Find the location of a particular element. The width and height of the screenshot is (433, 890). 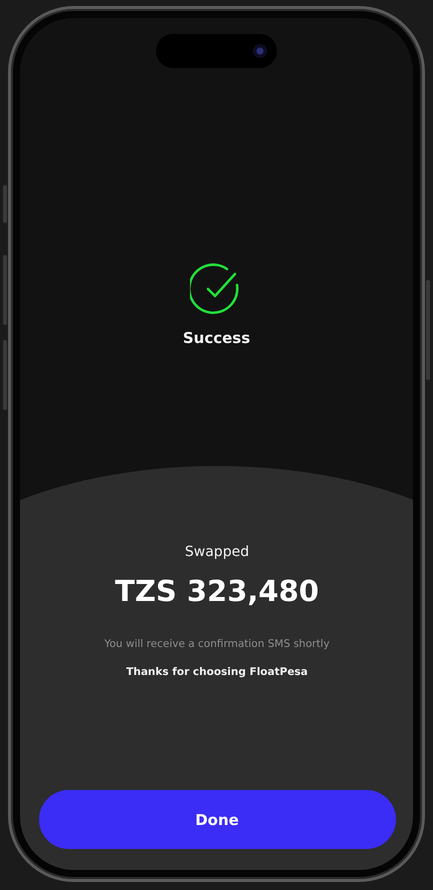

amount-text: TZS 323,480 is located at coordinates (217, 591).